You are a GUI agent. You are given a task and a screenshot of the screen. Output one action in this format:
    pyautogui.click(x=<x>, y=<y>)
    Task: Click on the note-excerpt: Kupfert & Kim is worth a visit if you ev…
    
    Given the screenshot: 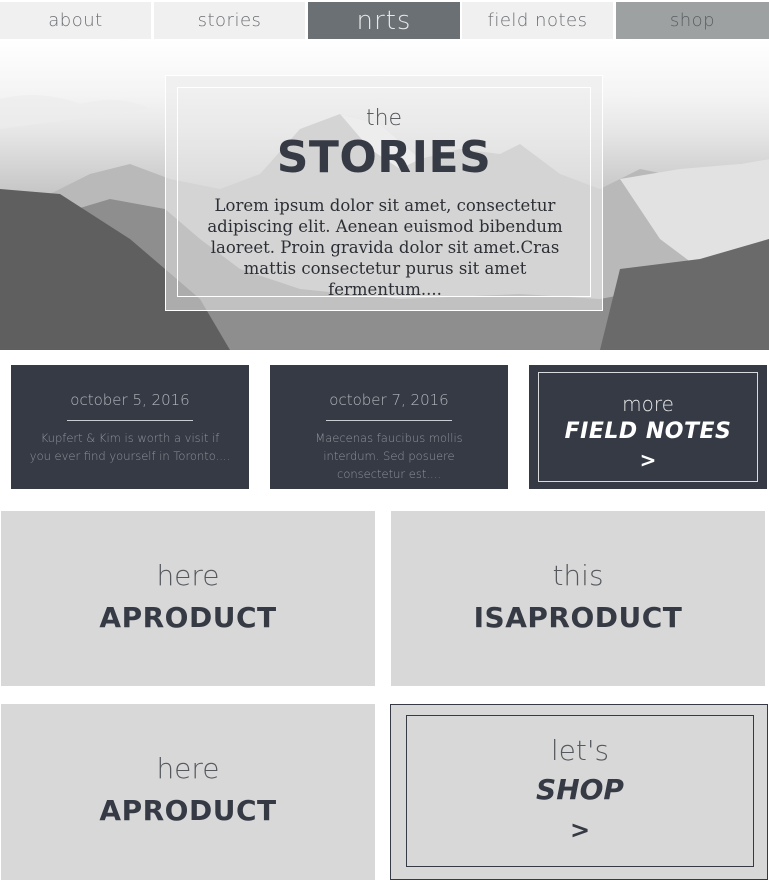 What is the action you would take?
    pyautogui.click(x=130, y=447)
    